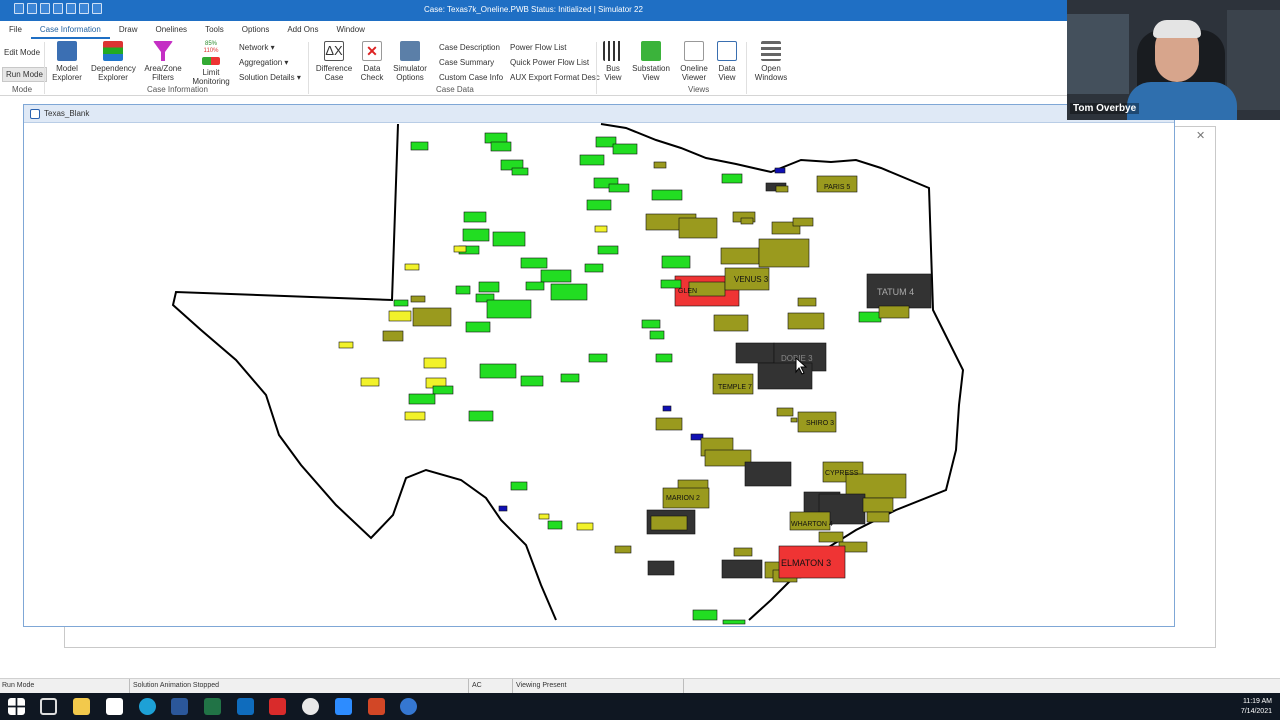 Image resolution: width=1280 pixels, height=720 pixels. Describe the element at coordinates (613, 61) in the screenshot. I see `bus-view-button: Bus View` at that location.